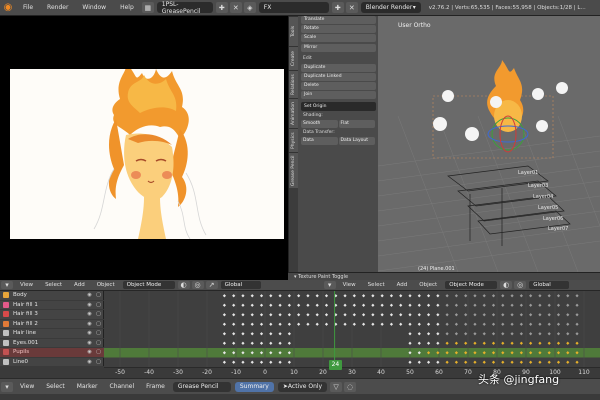  Describe the element at coordinates (356, 141) in the screenshot. I see `data-layout-button: Data Layout` at that location.